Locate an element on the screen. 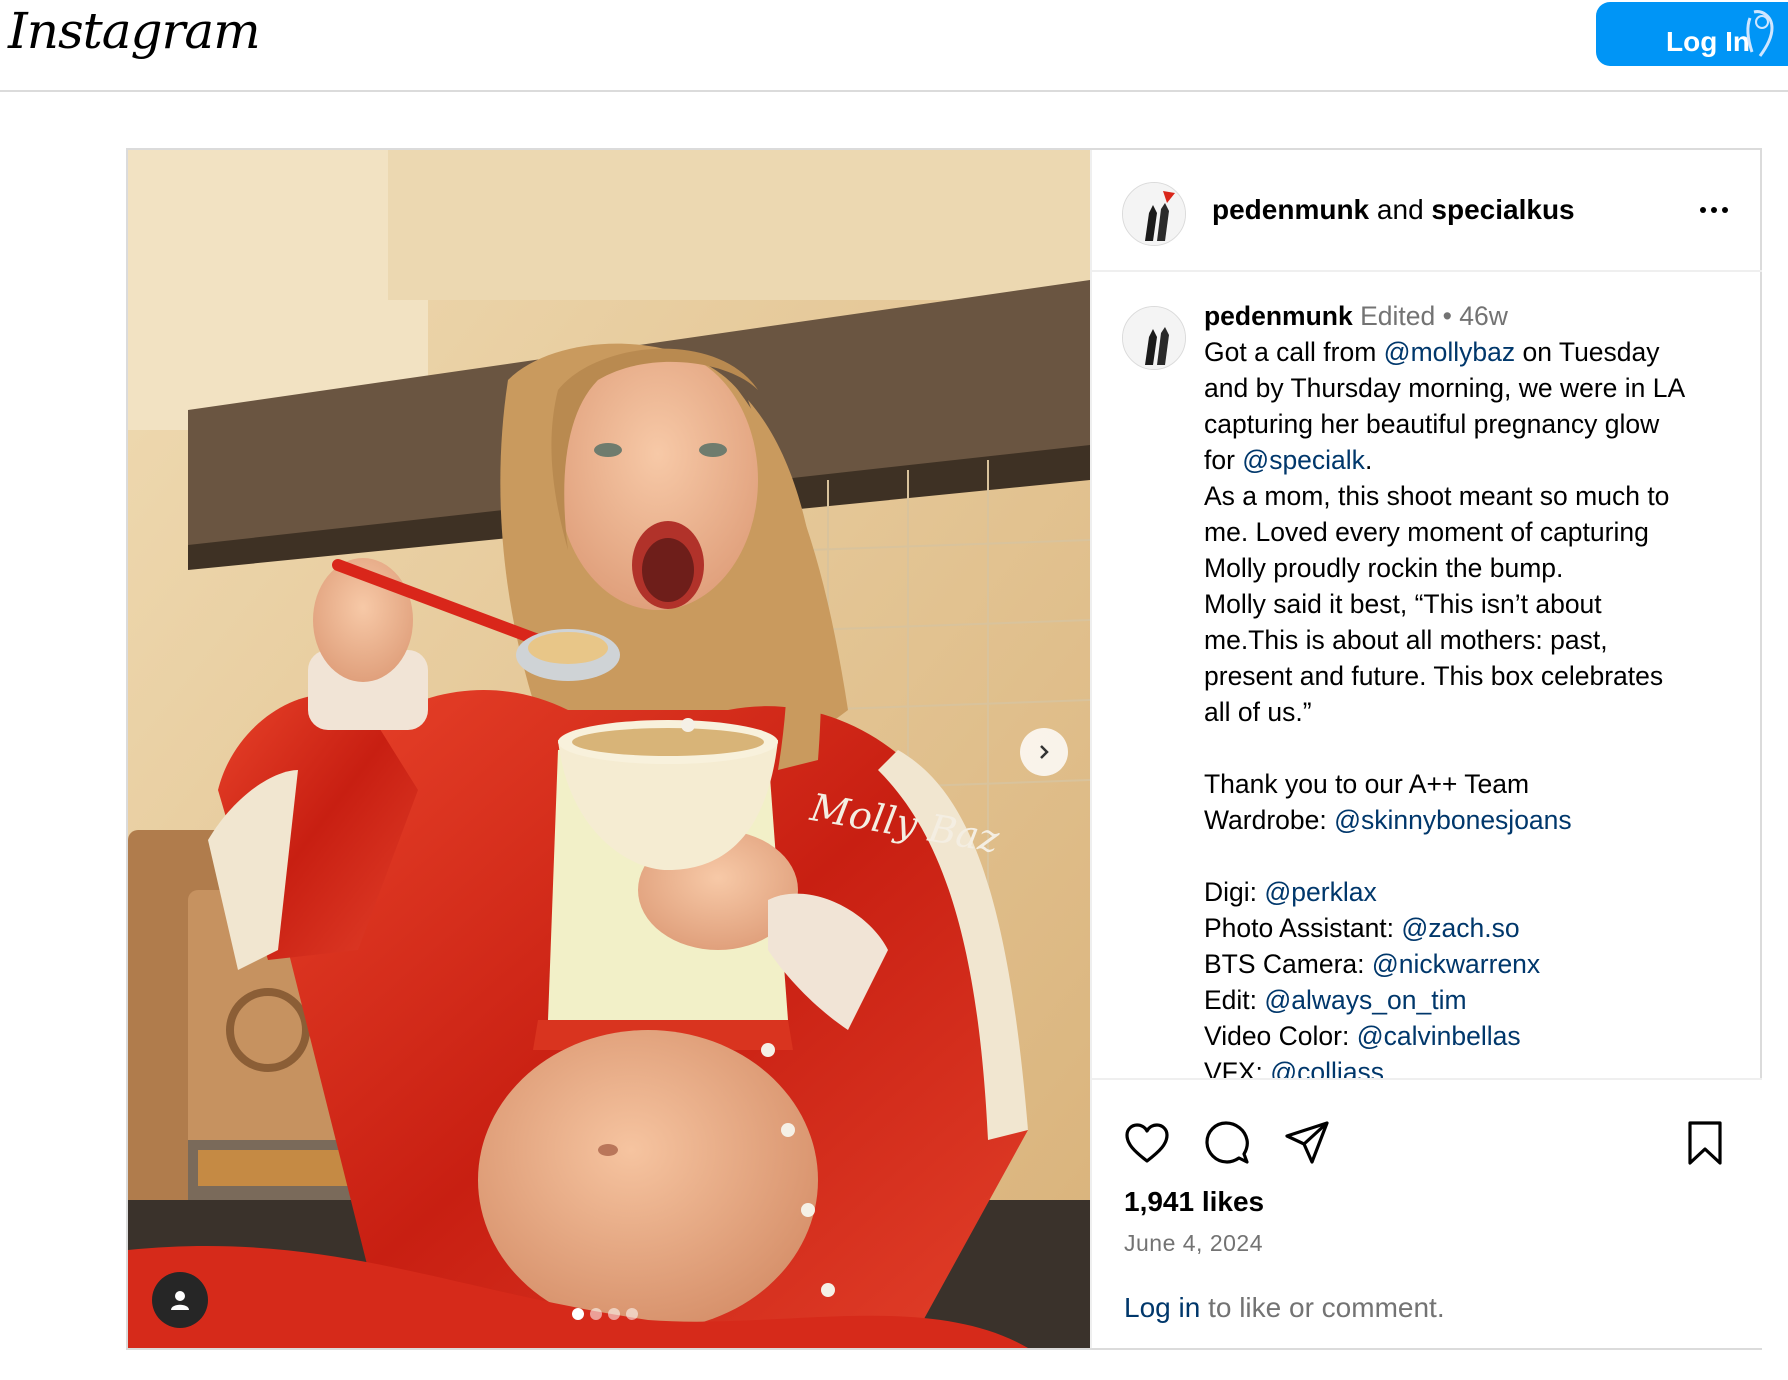 The width and height of the screenshot is (1788, 1380). caption-line: me. Loved every moment of capturing is located at coordinates (1426, 532).